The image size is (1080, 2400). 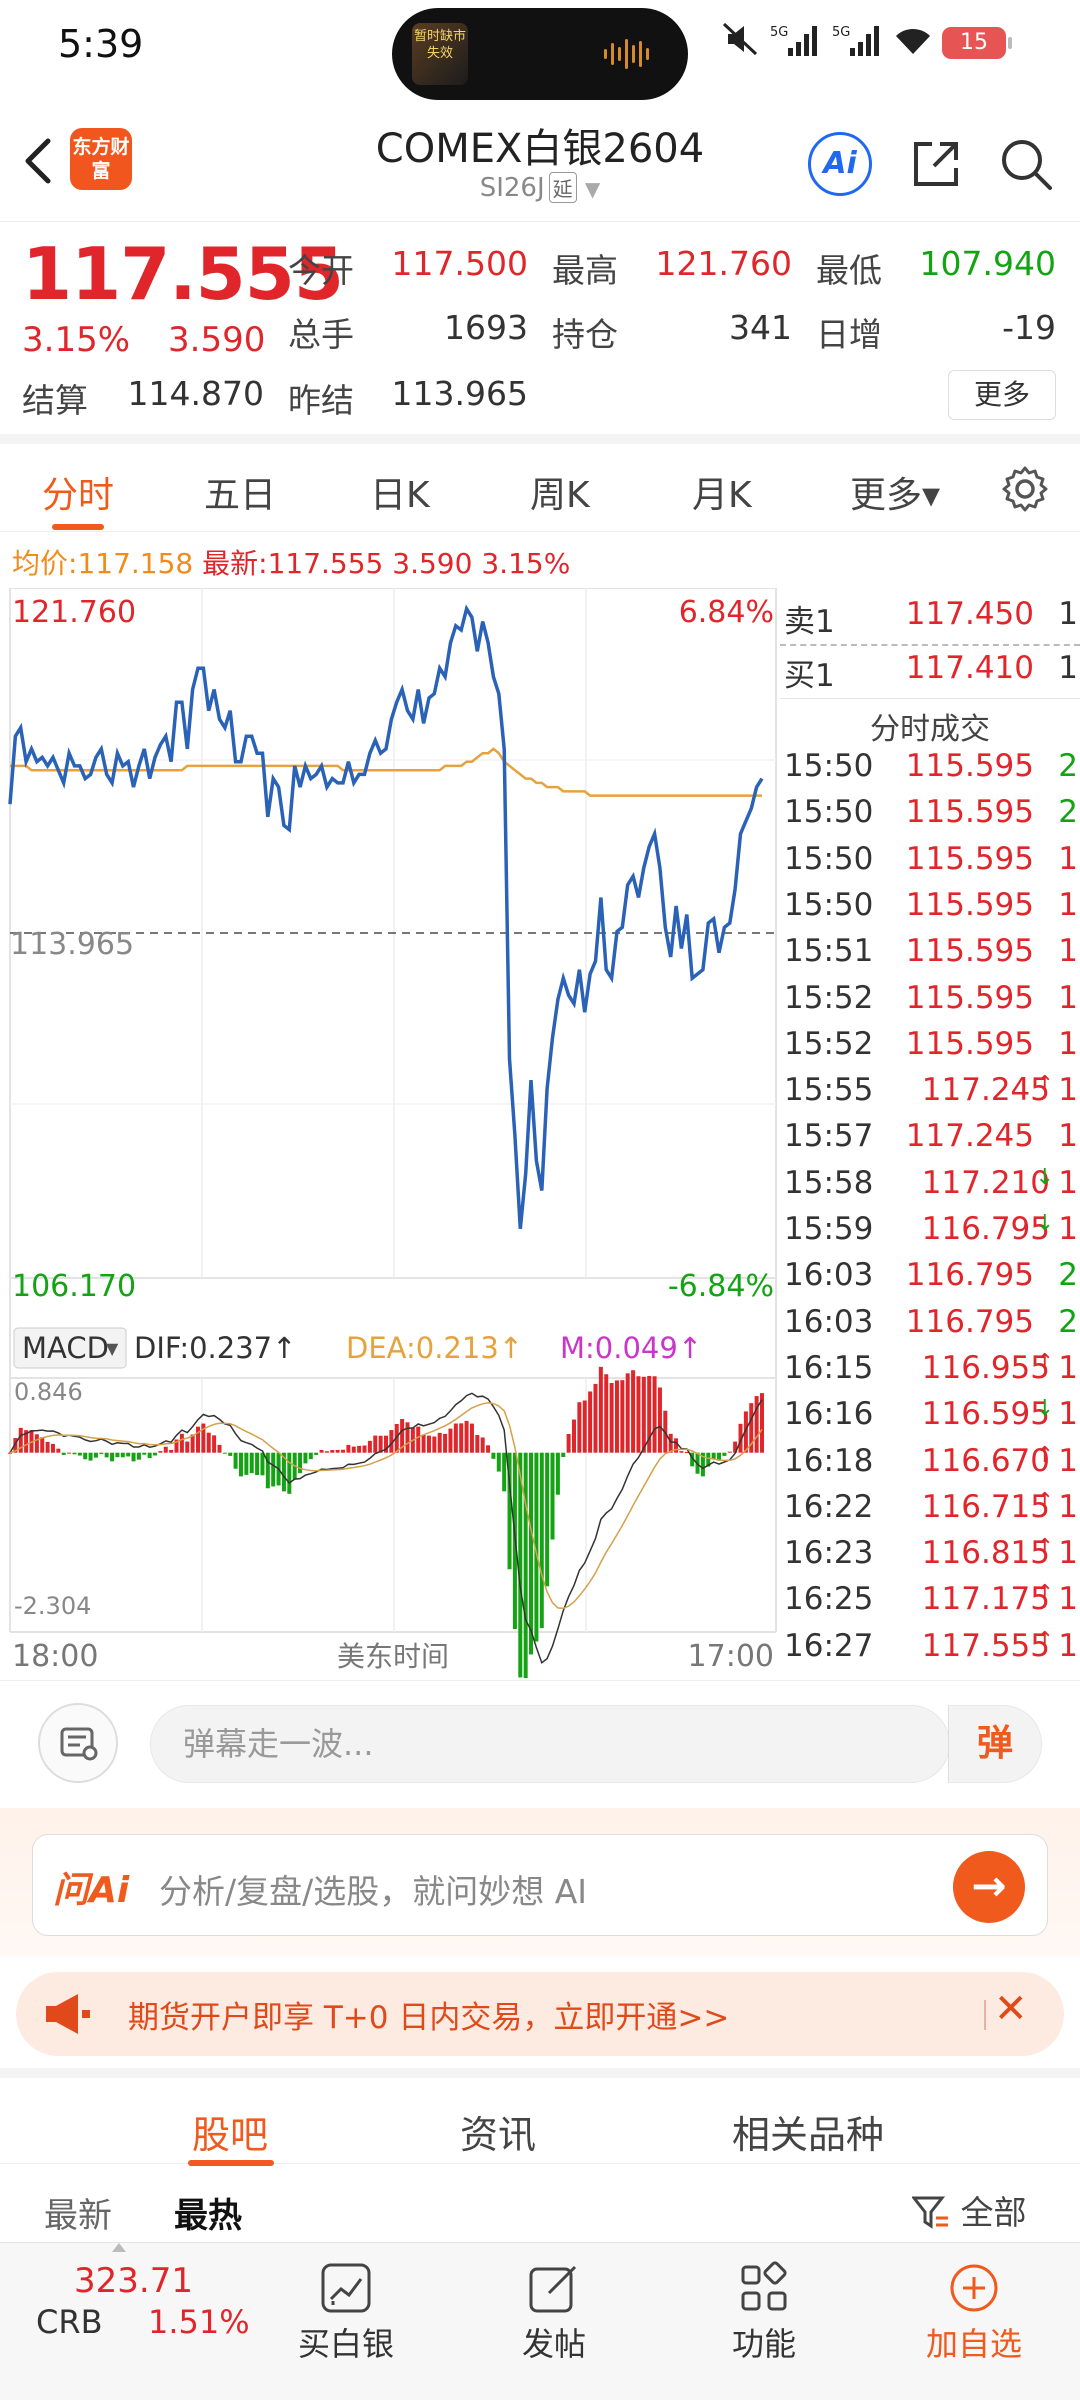 I want to click on back-icon, so click(x=39, y=161).